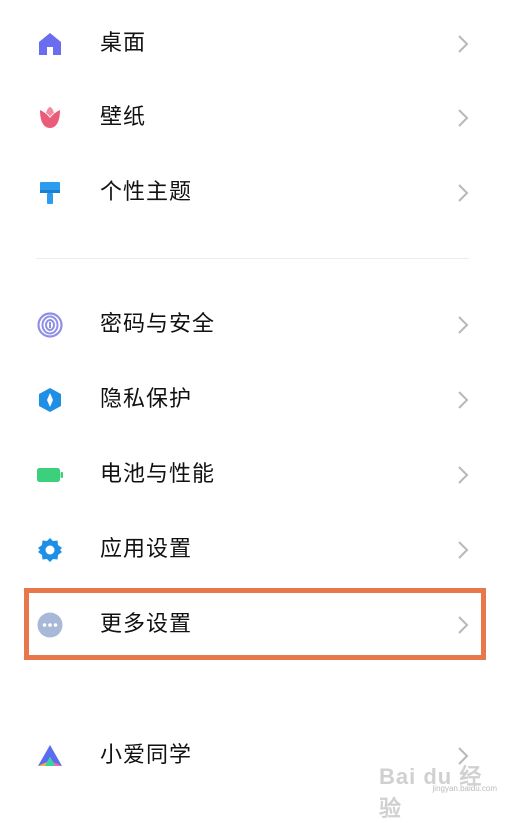 This screenshot has width=505, height=823. What do you see at coordinates (123, 117) in the screenshot?
I see `settings-item-label: 壁纸` at bounding box center [123, 117].